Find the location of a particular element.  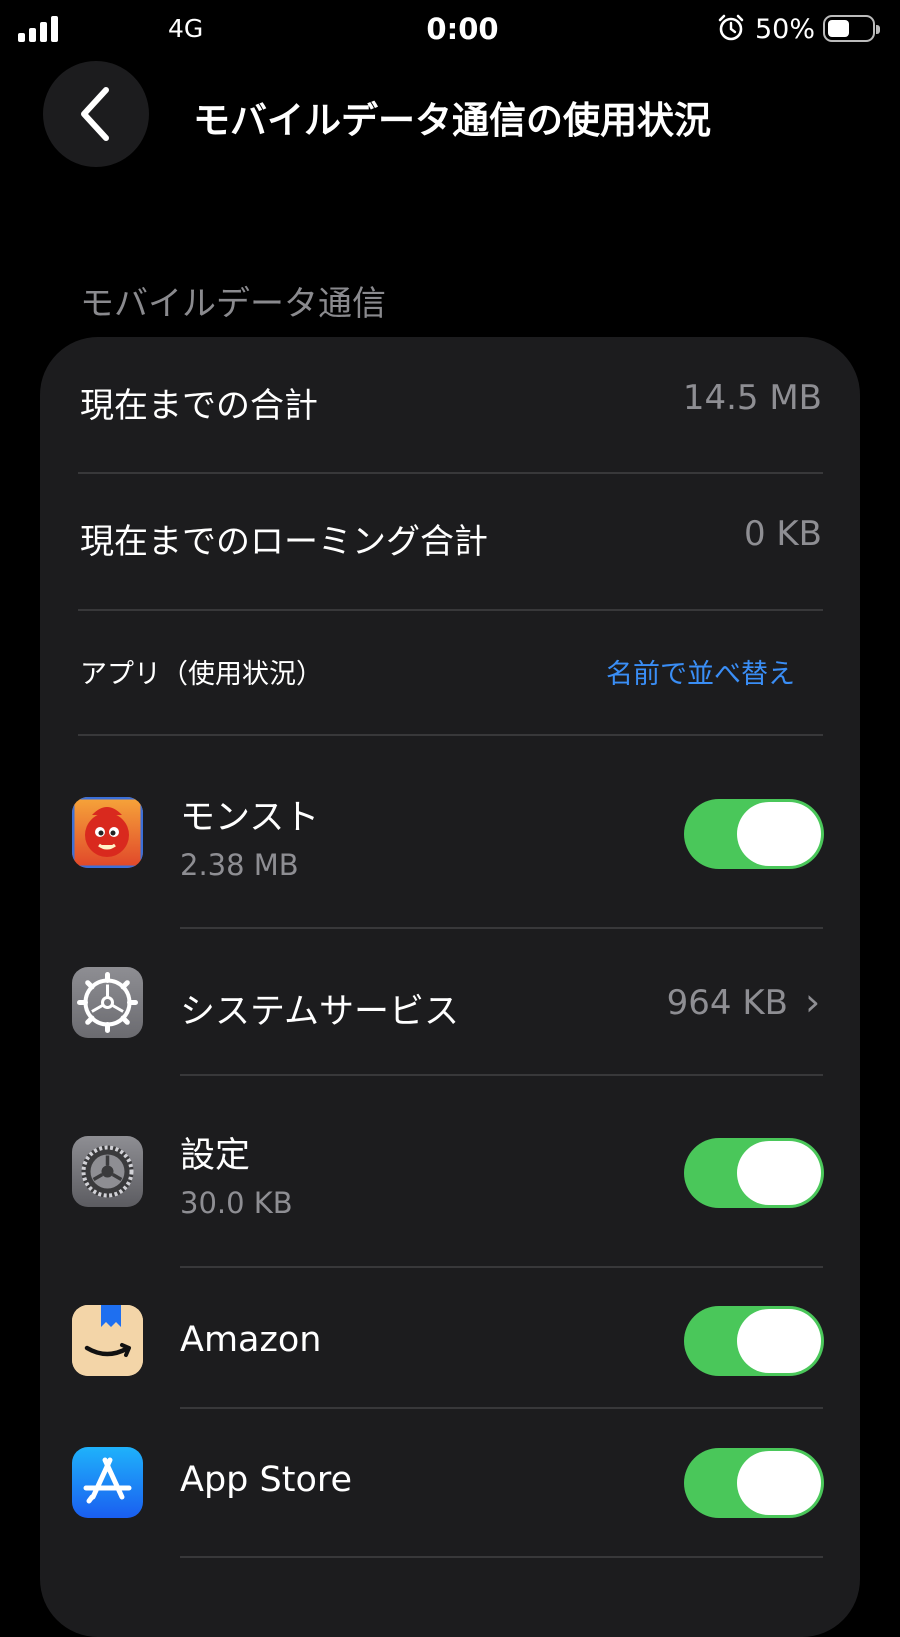

battery-percent: 50% is located at coordinates (785, 29).